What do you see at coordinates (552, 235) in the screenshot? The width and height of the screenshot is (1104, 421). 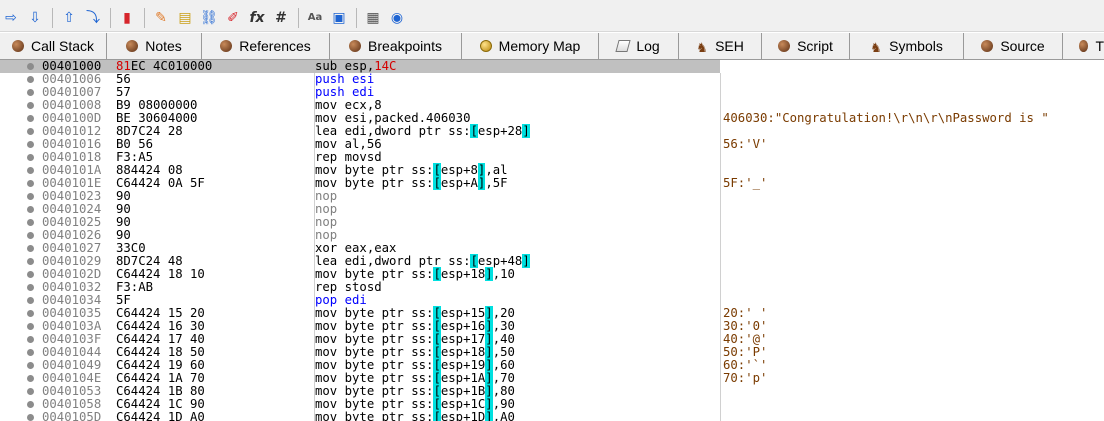 I see `disasm-row: 00401026 90 nop` at bounding box center [552, 235].